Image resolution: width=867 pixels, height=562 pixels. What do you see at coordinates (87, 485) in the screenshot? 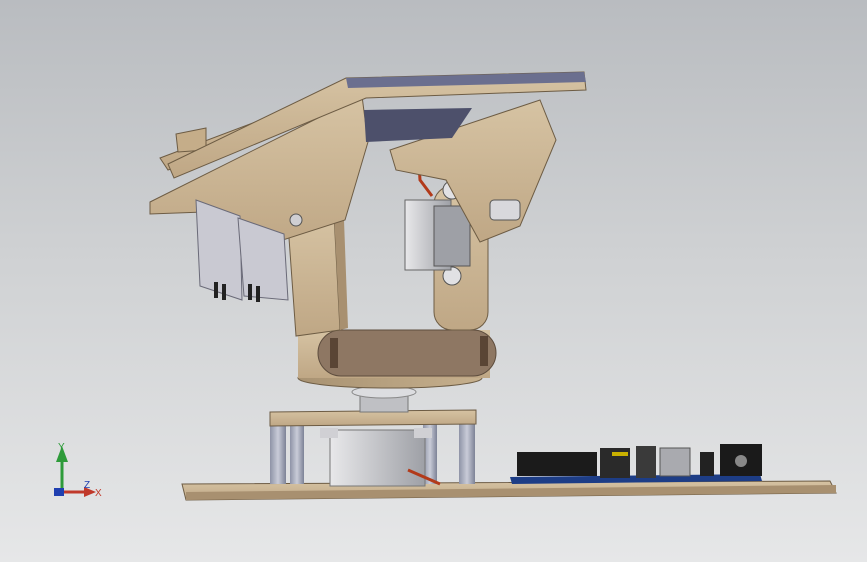
I see `z-axis-label: Z` at bounding box center [87, 485].